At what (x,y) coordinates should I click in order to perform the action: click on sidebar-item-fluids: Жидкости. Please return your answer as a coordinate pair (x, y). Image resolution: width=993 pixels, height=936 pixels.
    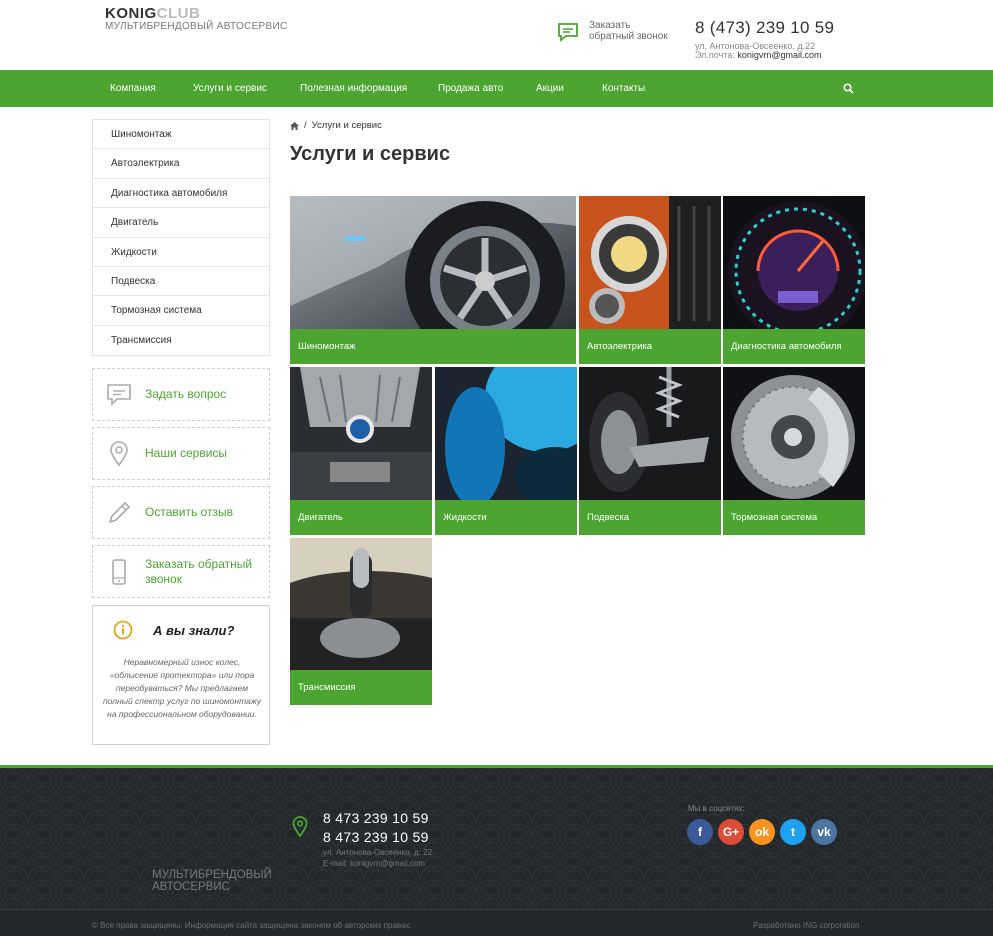
    Looking at the image, I should click on (181, 252).